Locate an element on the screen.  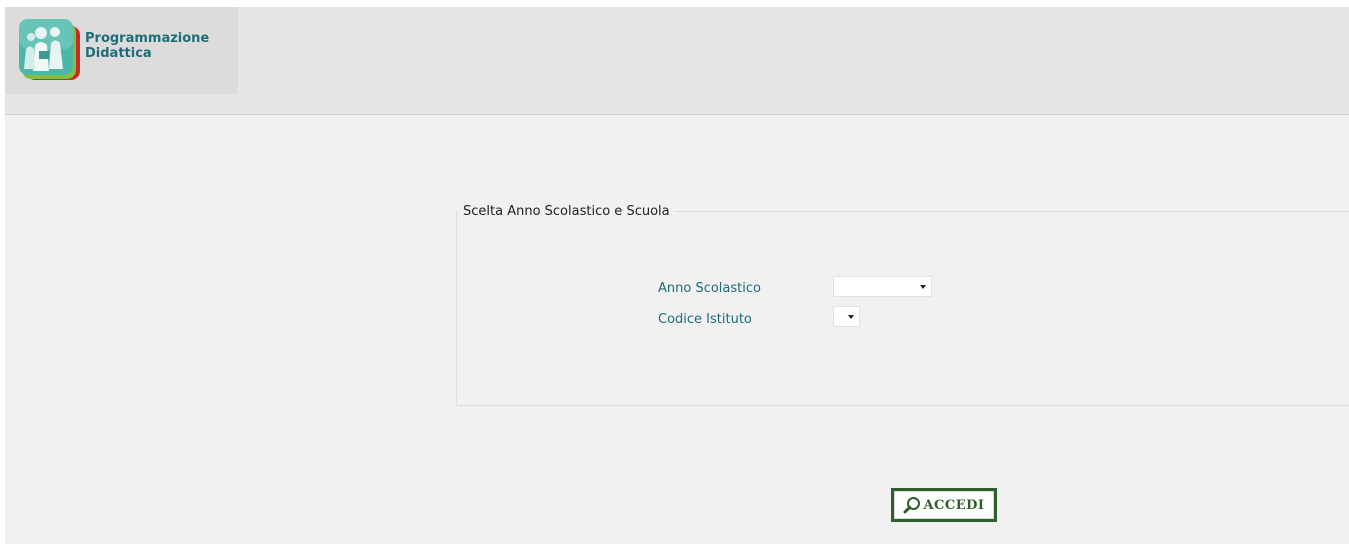
people-group-icon is located at coordinates (49, 49).